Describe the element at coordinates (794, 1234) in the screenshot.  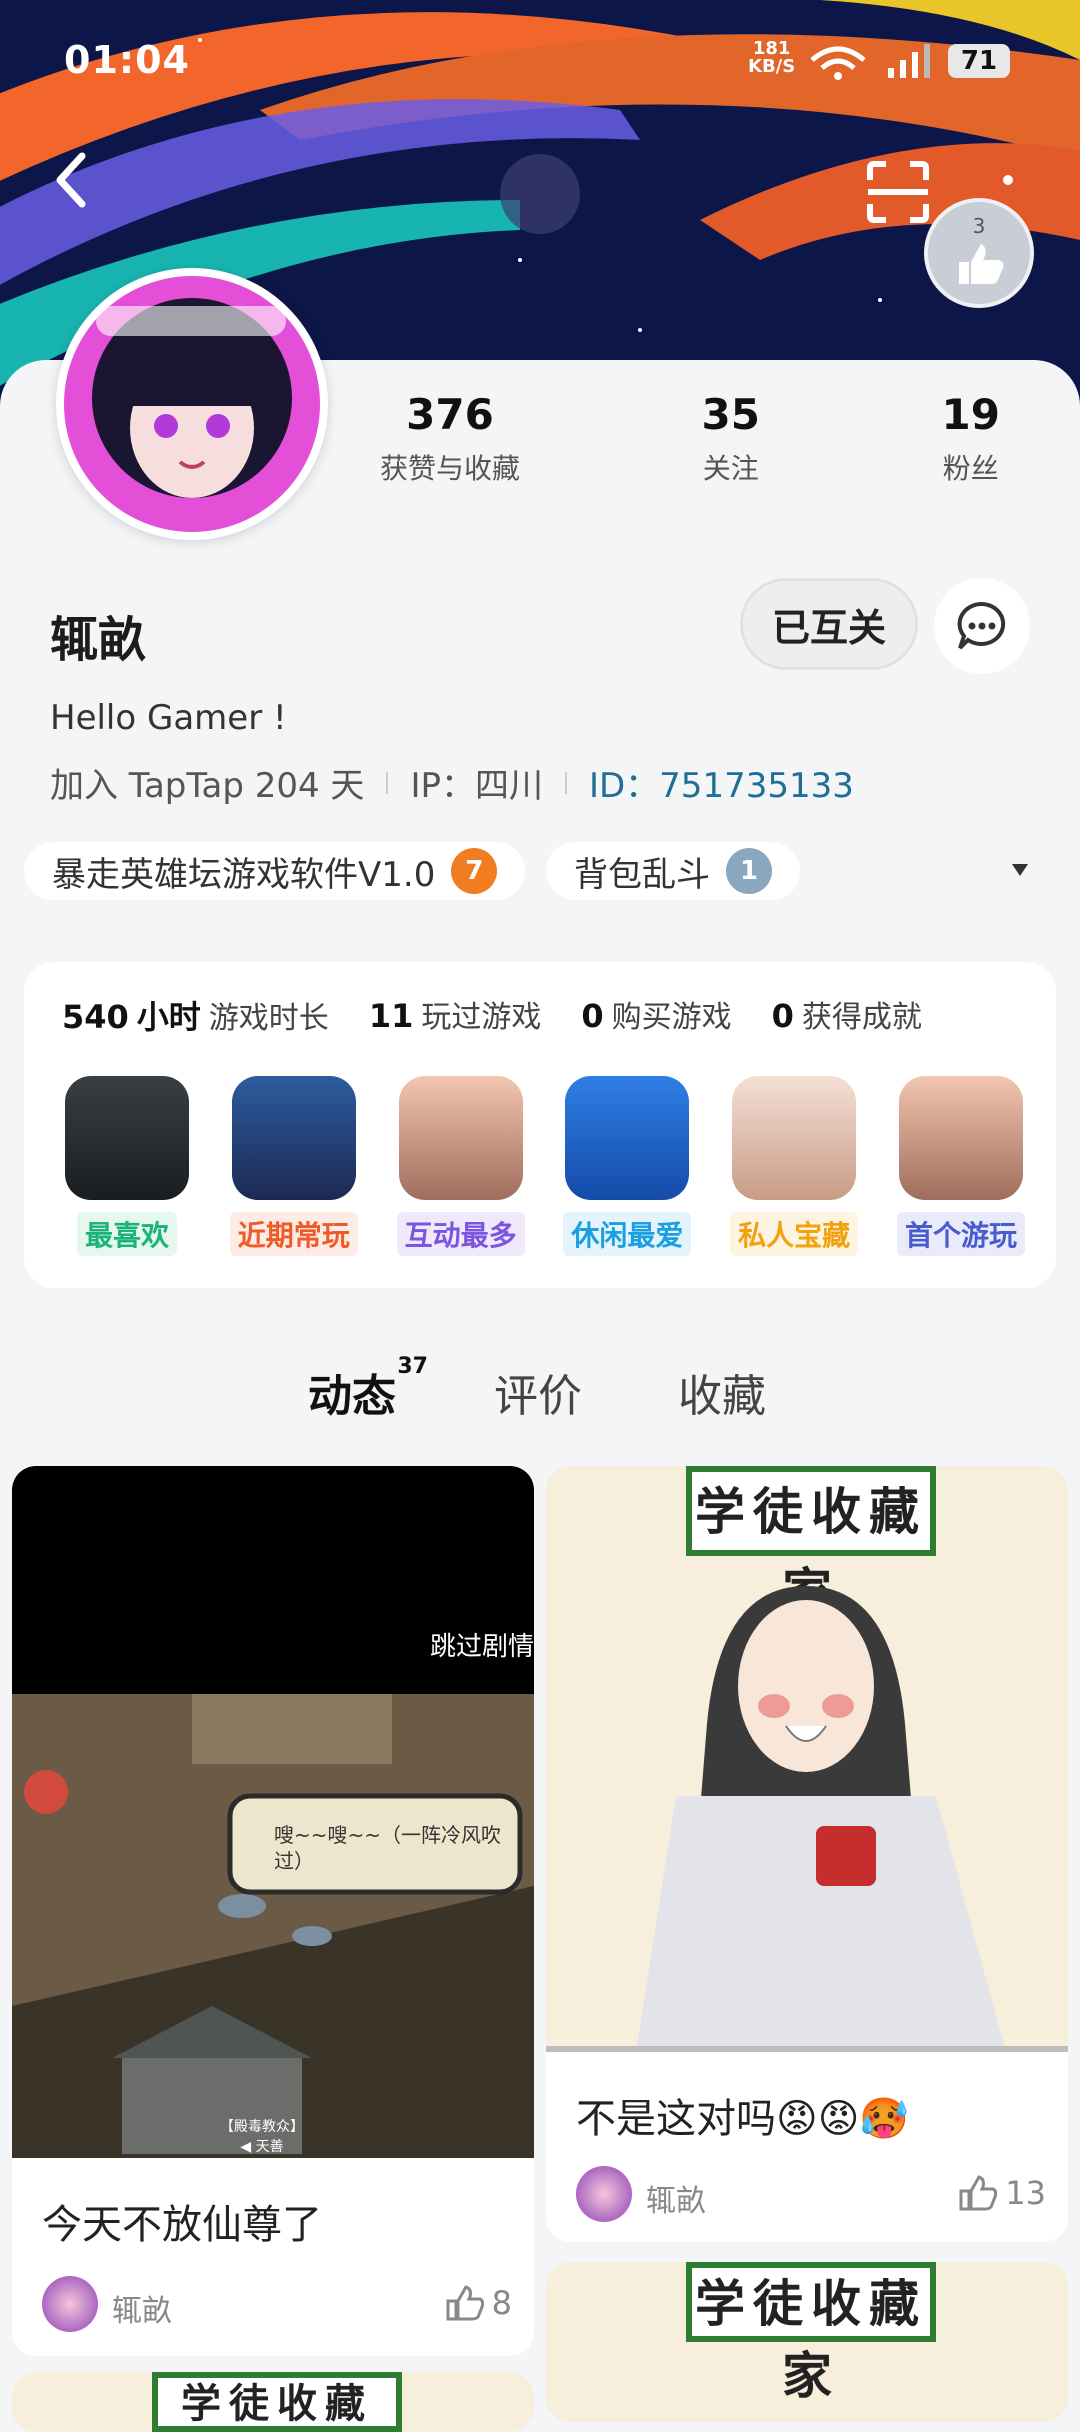
I see `game-label: 私人宝藏` at that location.